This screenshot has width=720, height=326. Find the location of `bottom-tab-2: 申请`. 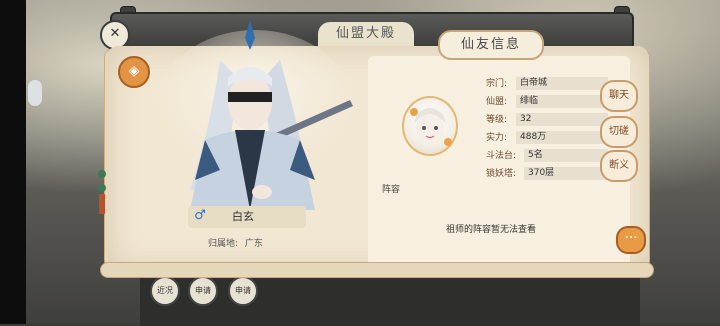

bottom-tab-2: 申请 is located at coordinates (243, 291).